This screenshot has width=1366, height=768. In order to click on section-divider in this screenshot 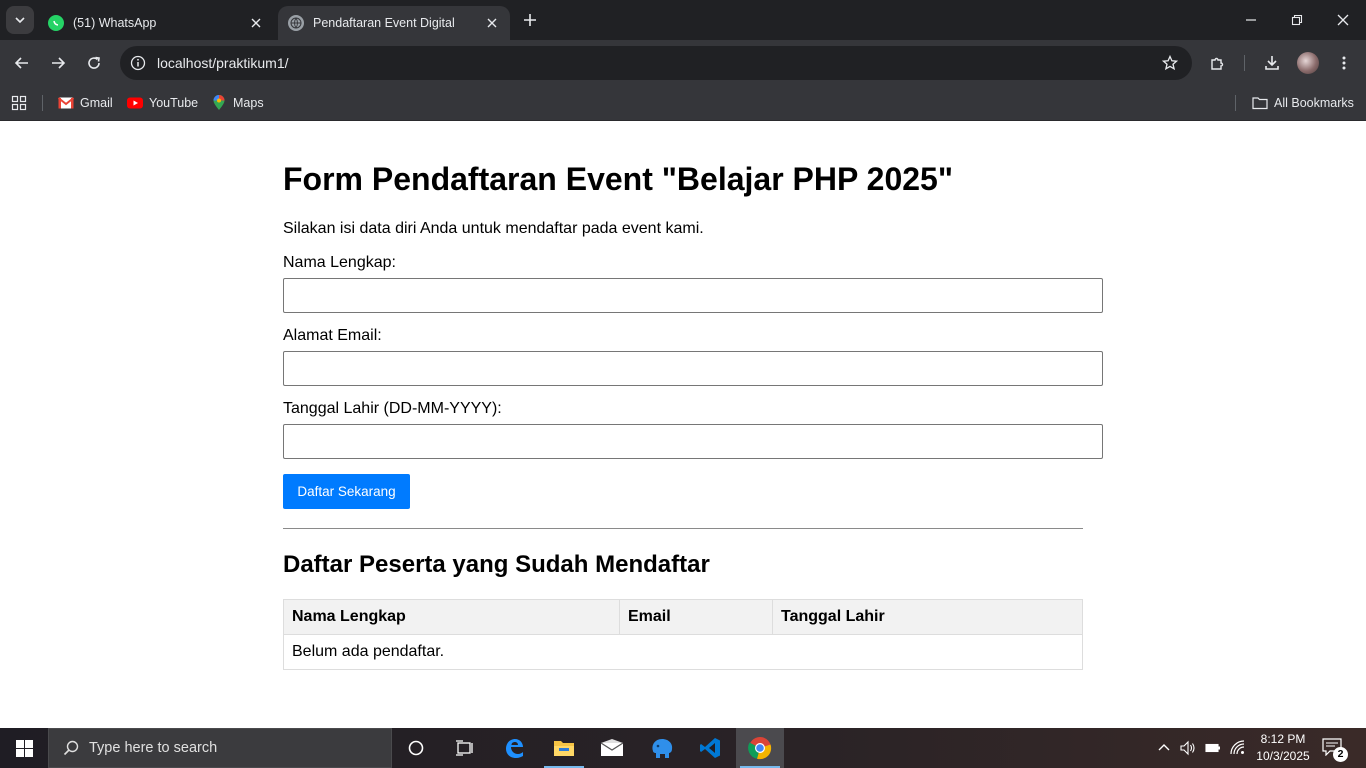, I will do `click(683, 528)`.